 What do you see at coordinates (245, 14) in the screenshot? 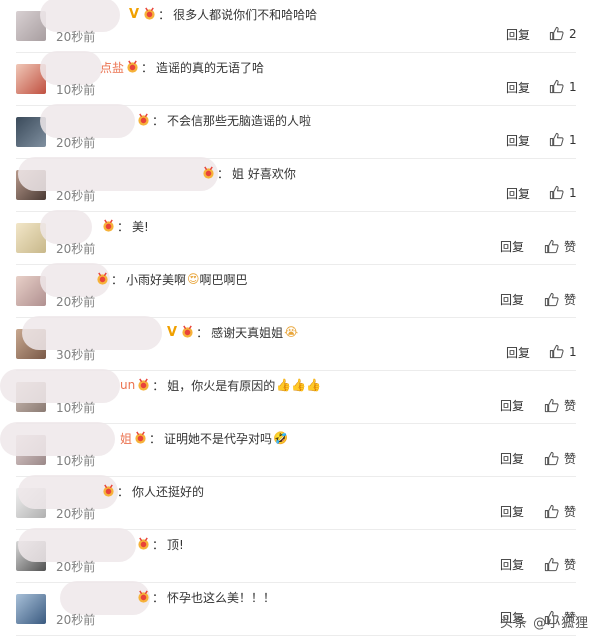
I see `comment-text: 很多人都说你们不和哈哈哈` at bounding box center [245, 14].